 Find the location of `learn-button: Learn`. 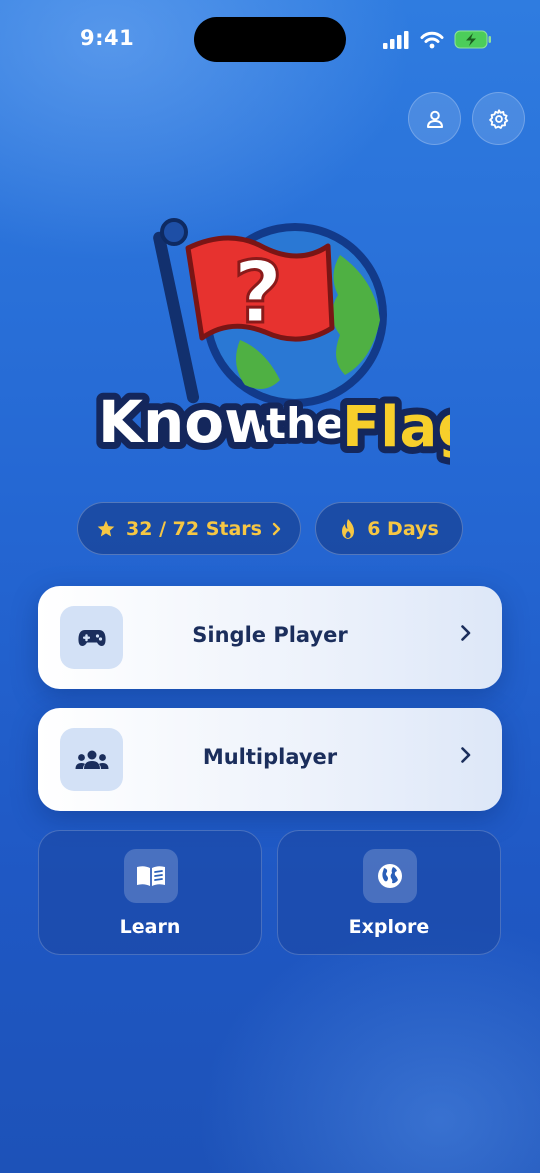

learn-button: Learn is located at coordinates (150, 892).